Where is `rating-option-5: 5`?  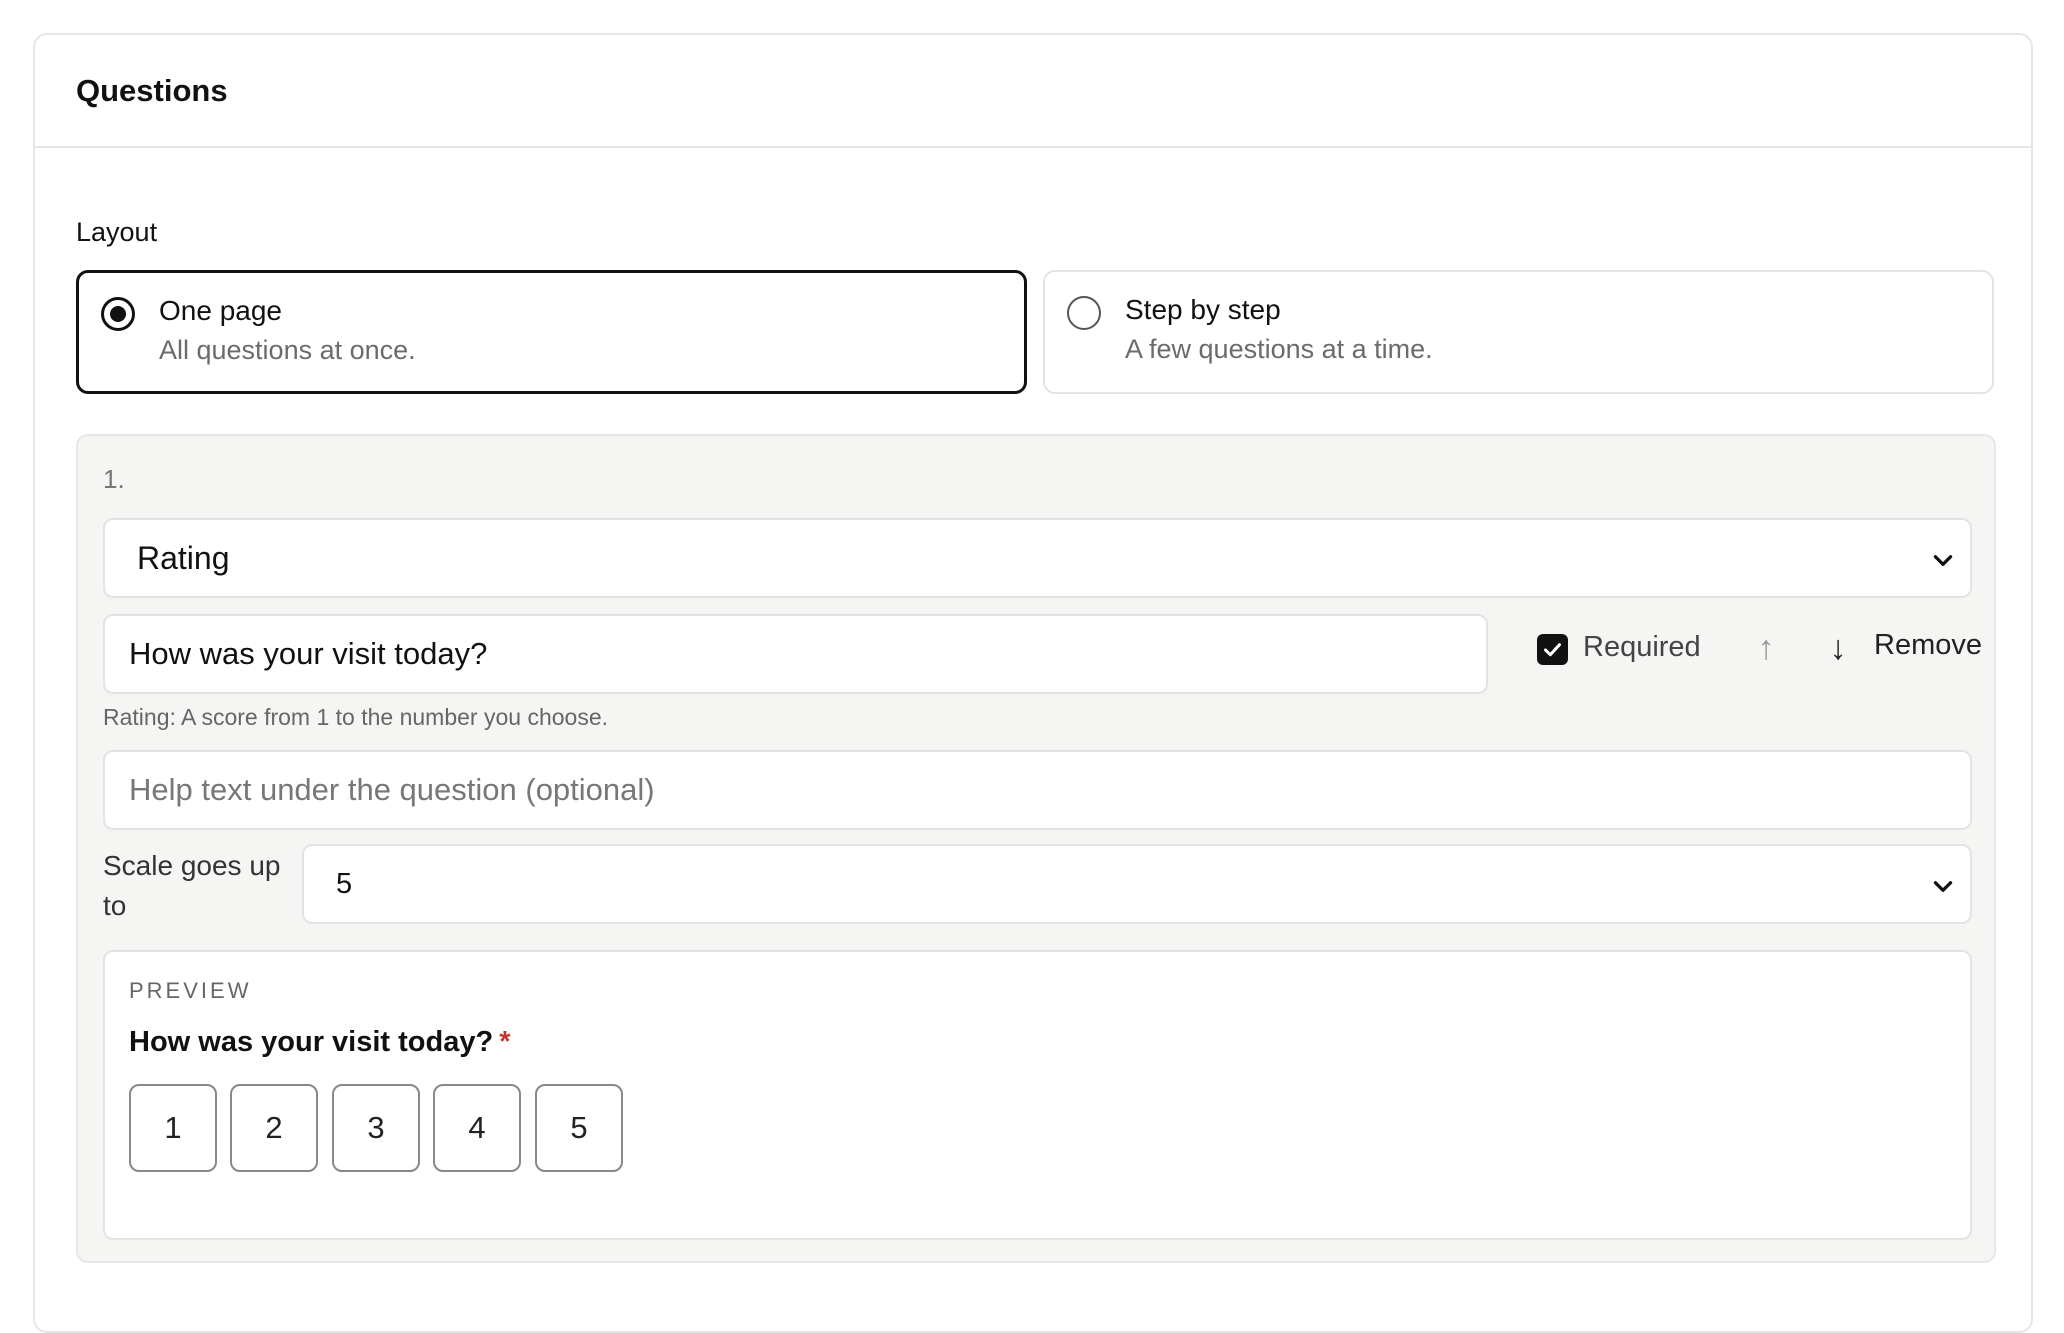 rating-option-5: 5 is located at coordinates (579, 1128).